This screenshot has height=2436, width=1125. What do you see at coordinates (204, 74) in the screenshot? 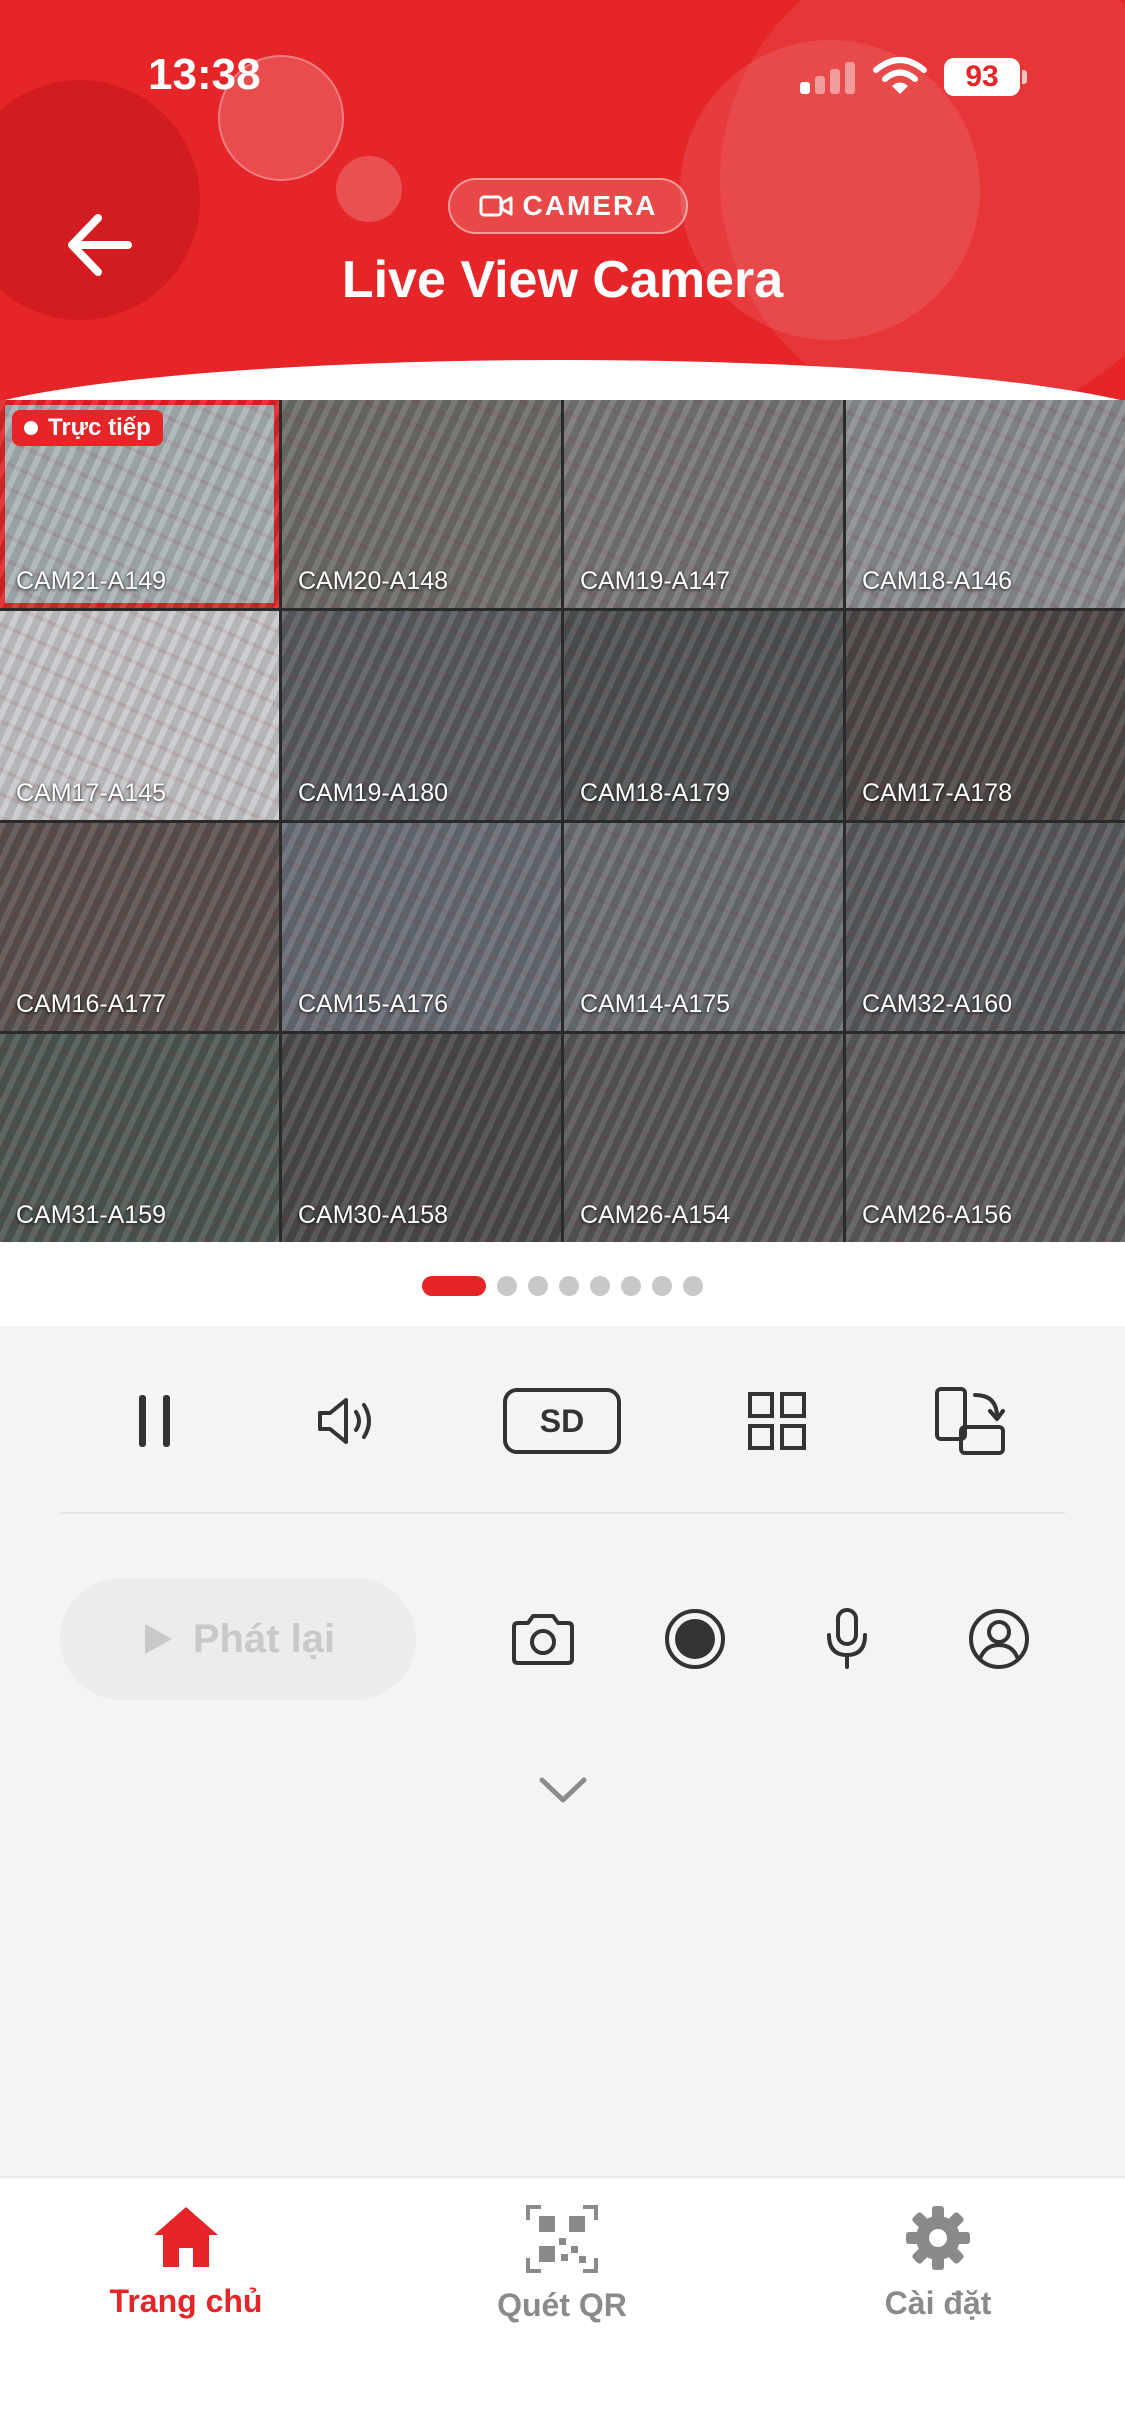
I see `status-time: 13:38` at bounding box center [204, 74].